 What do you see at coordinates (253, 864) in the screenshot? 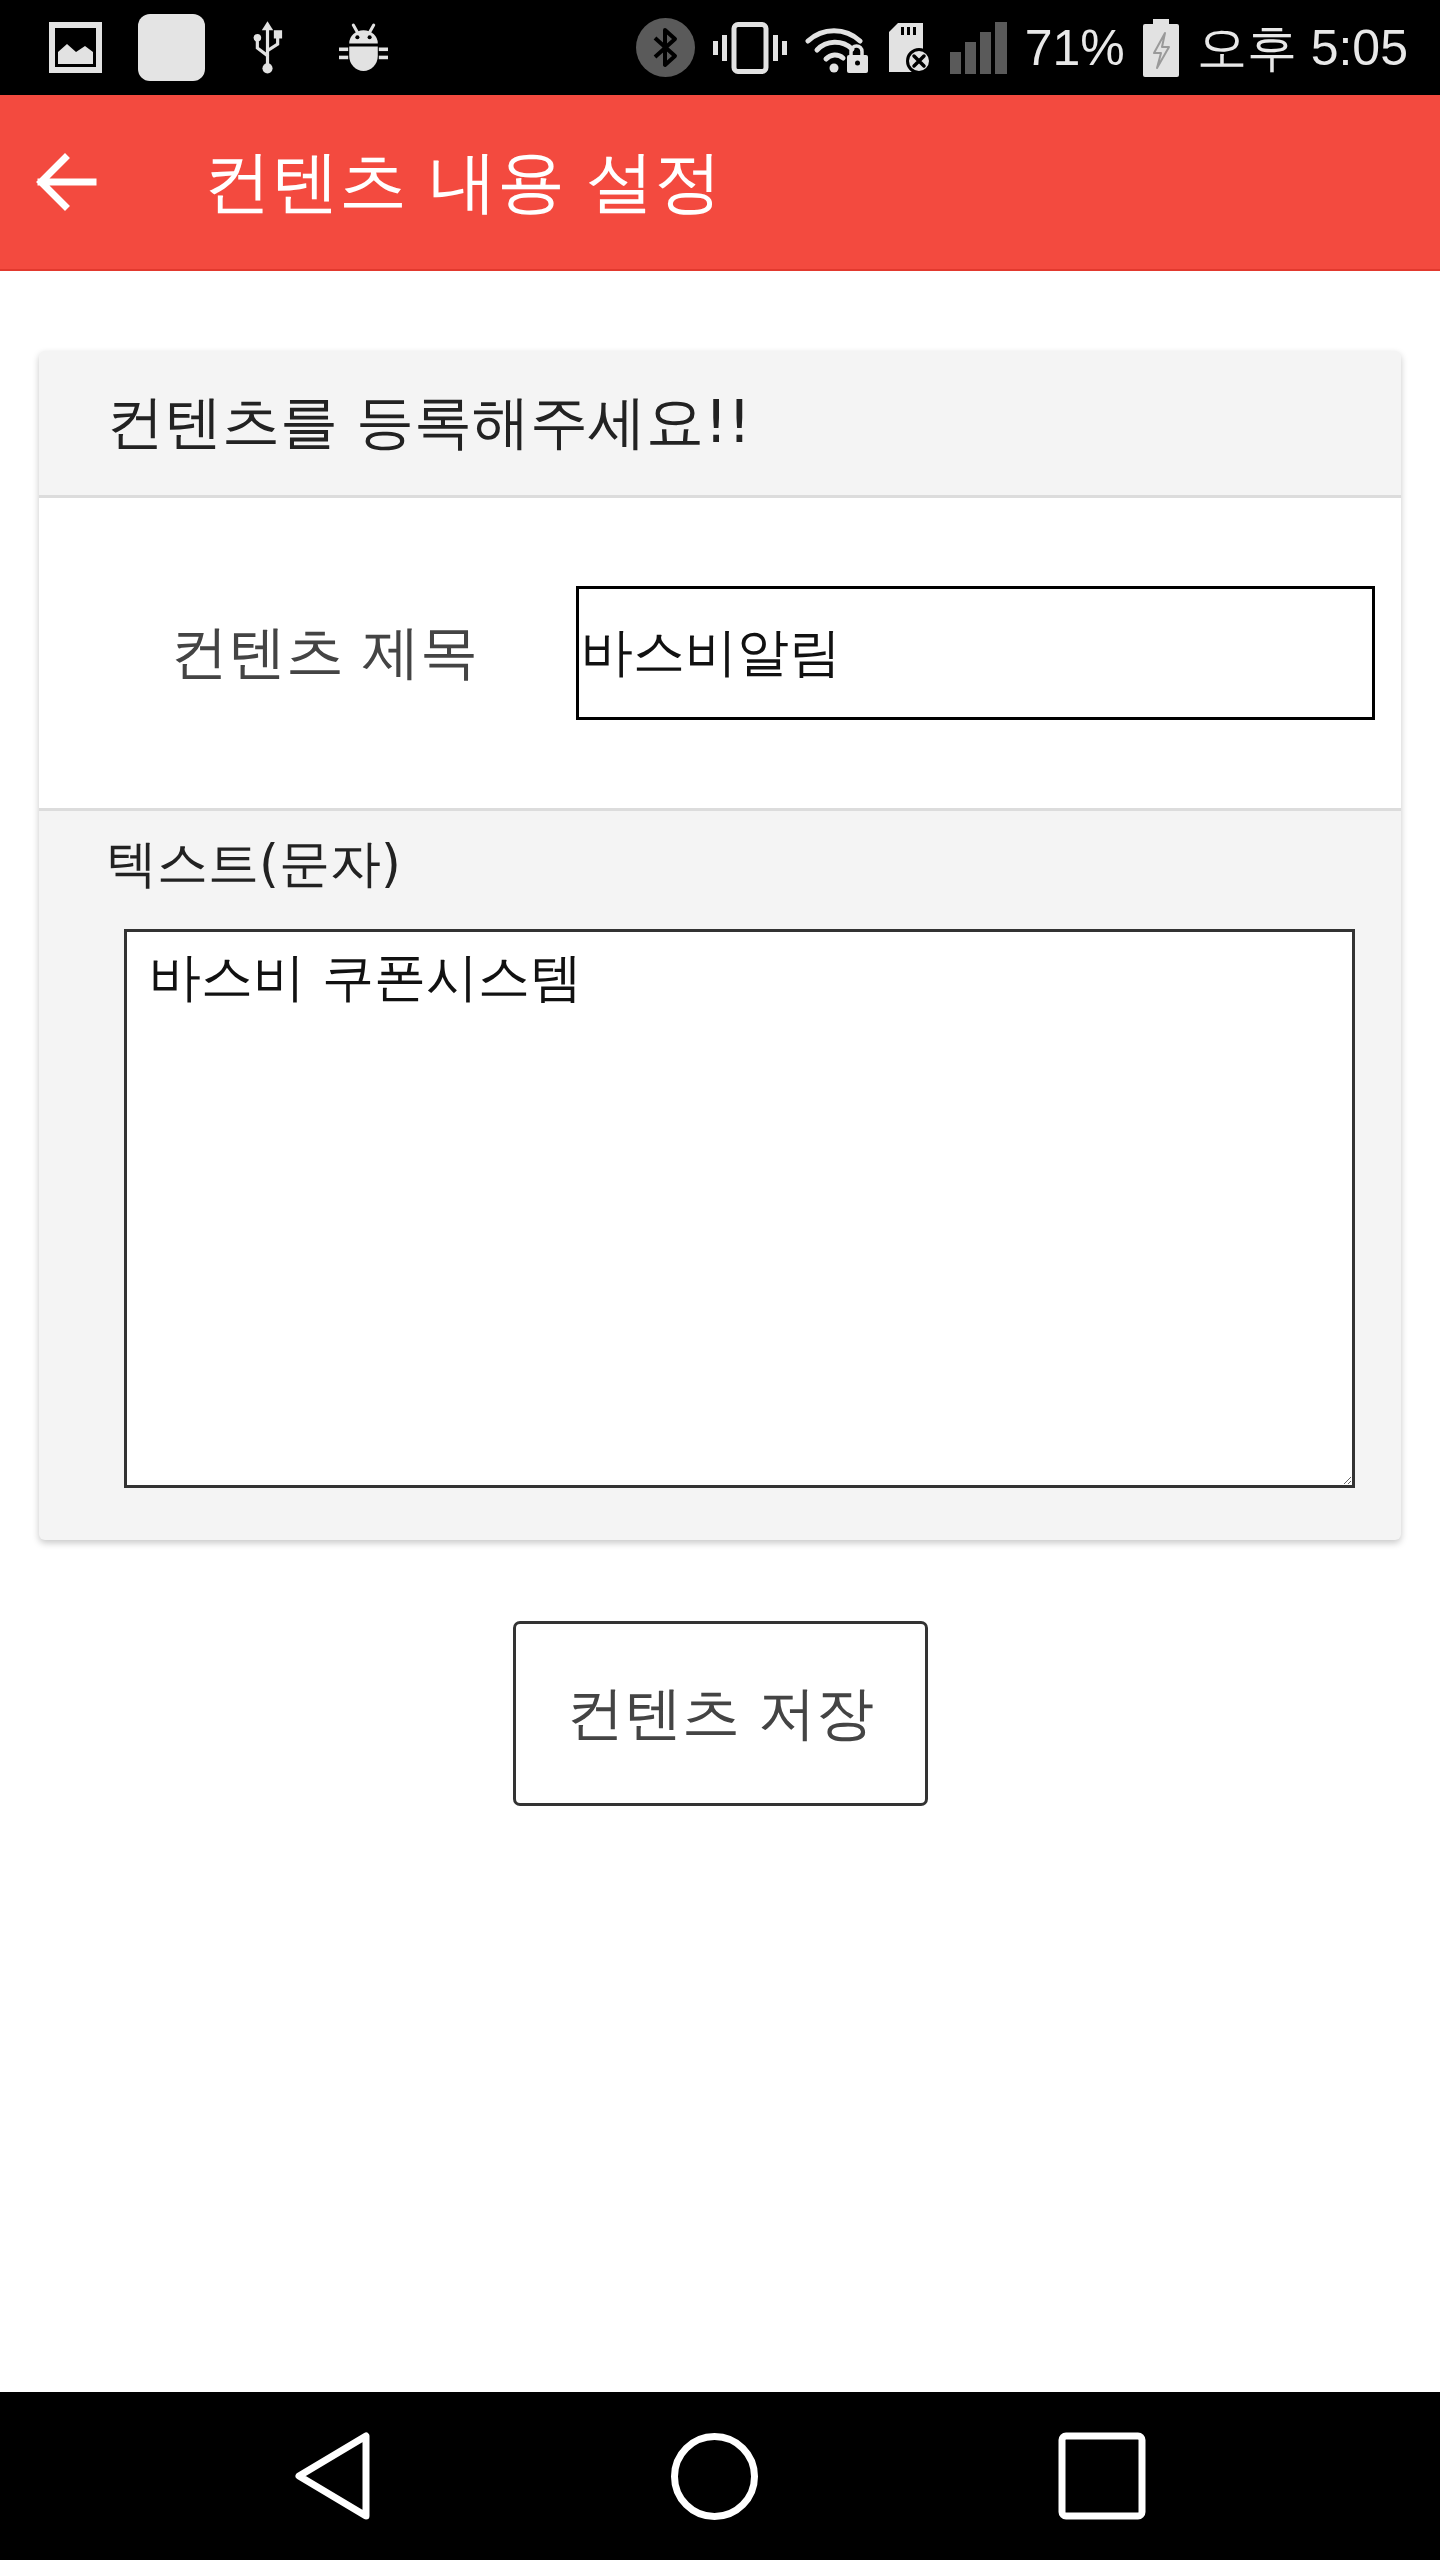
I see `field-label: 텍스트(문자)` at bounding box center [253, 864].